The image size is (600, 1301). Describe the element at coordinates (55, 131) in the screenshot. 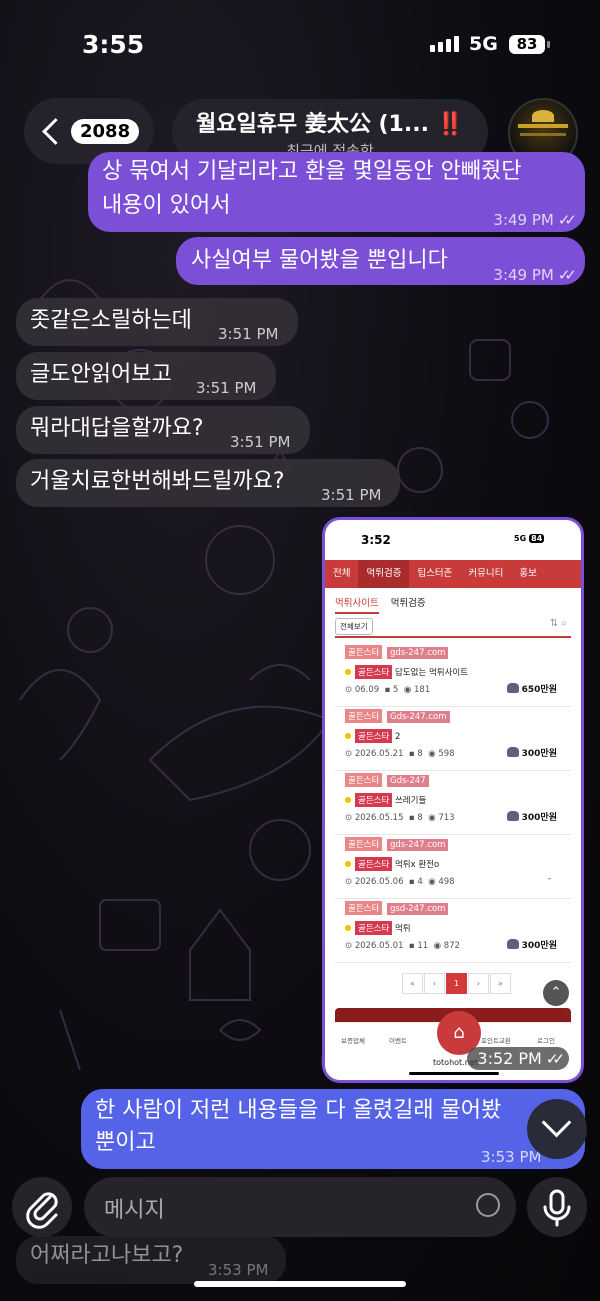

I see `chevron-left-icon` at that location.